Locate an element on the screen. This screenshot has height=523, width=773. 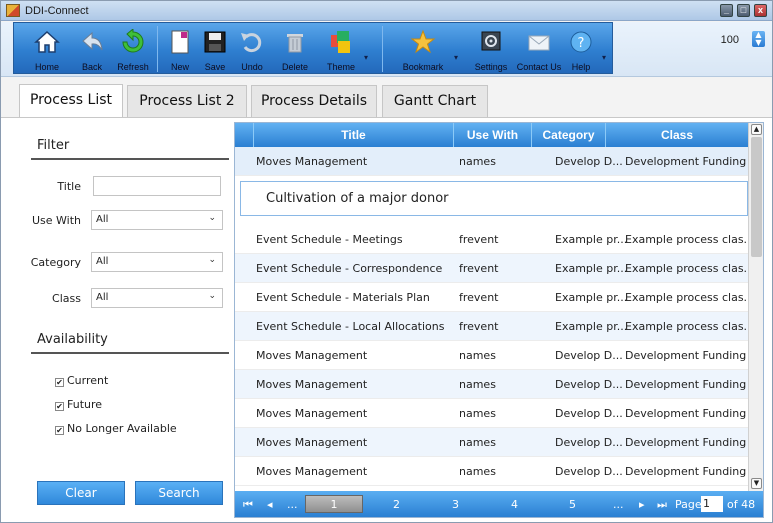
page-link-current: 1 is located at coordinates (334, 504).